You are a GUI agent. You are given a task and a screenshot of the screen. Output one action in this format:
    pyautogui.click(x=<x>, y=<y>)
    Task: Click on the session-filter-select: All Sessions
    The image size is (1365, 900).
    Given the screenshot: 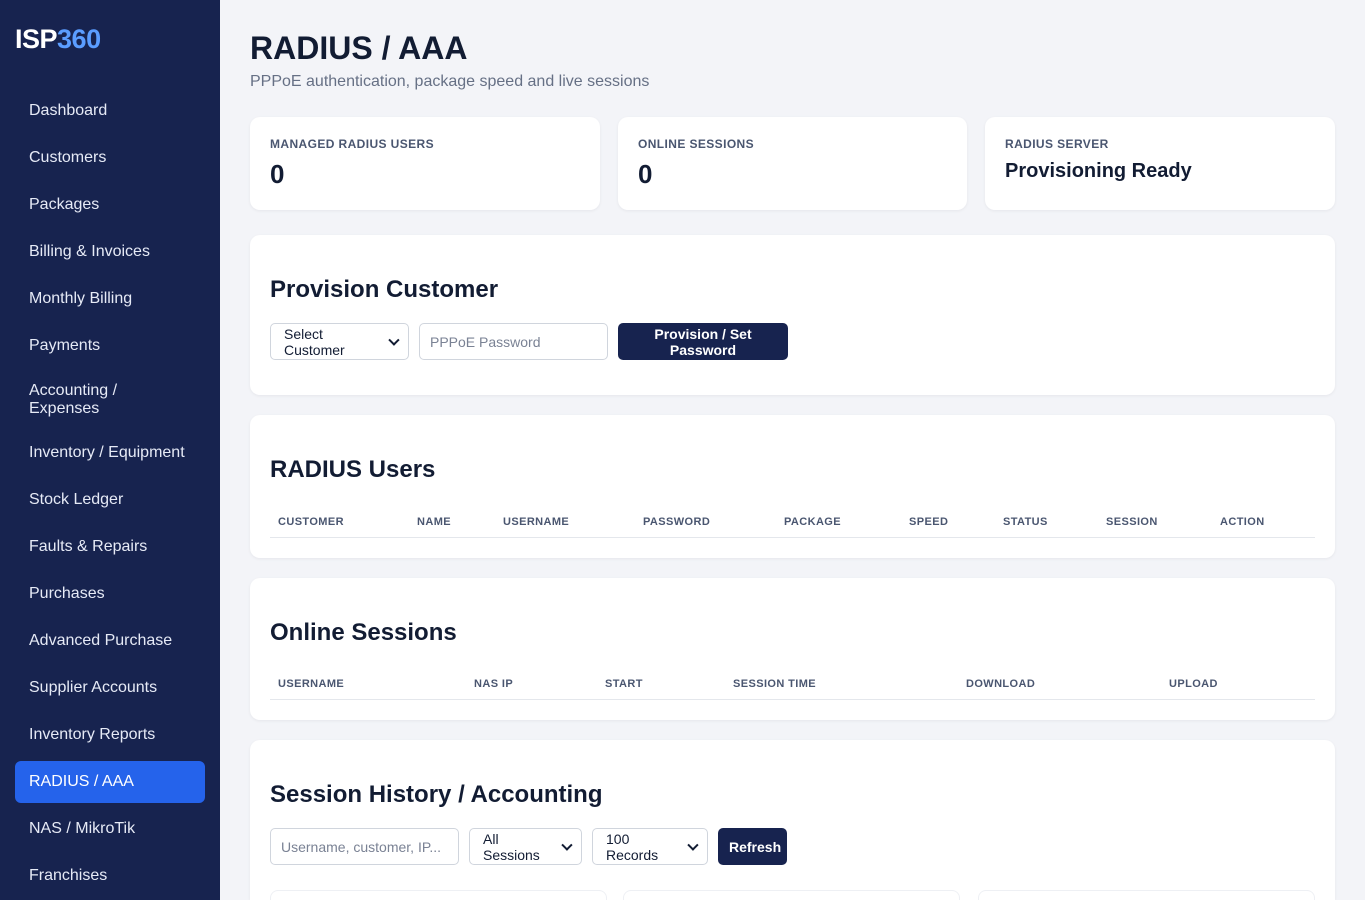 What is the action you would take?
    pyautogui.click(x=525, y=846)
    